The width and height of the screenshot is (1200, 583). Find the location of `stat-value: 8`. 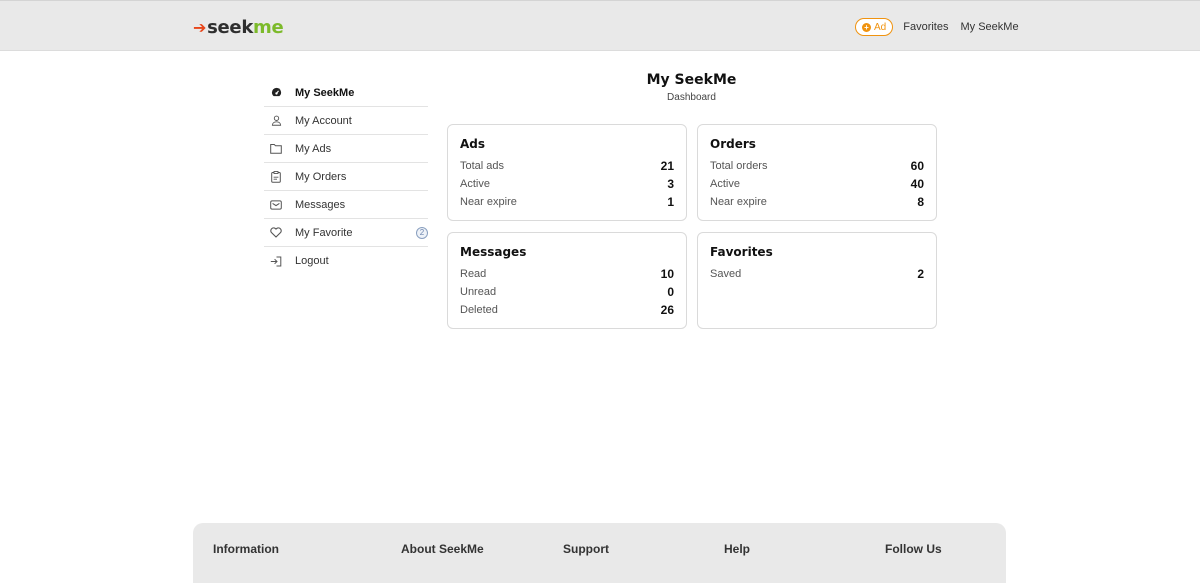

stat-value: 8 is located at coordinates (920, 202).